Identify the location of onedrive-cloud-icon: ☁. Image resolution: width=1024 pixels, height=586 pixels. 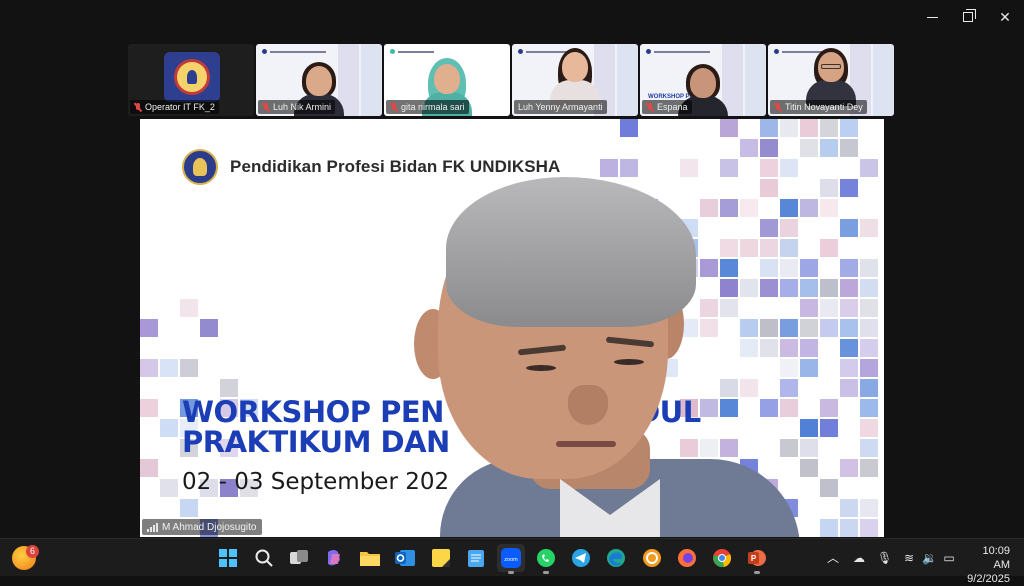
(859, 558).